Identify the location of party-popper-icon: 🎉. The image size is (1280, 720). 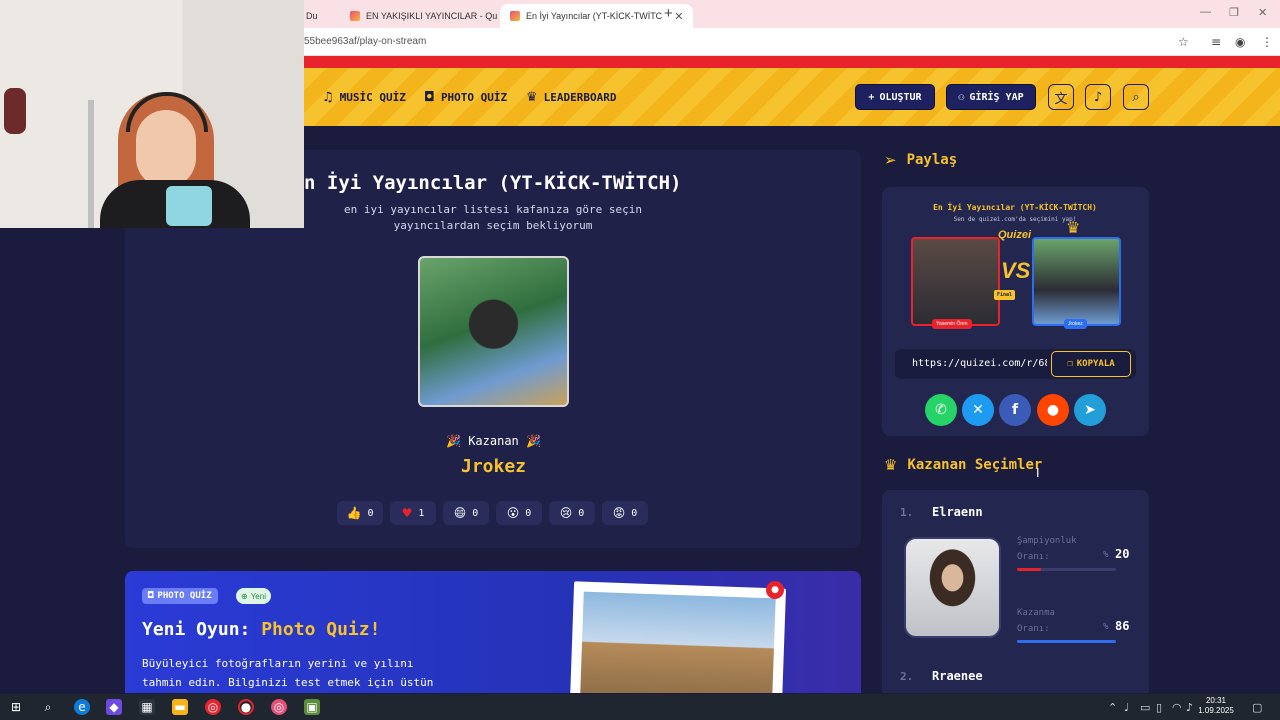
(453, 441).